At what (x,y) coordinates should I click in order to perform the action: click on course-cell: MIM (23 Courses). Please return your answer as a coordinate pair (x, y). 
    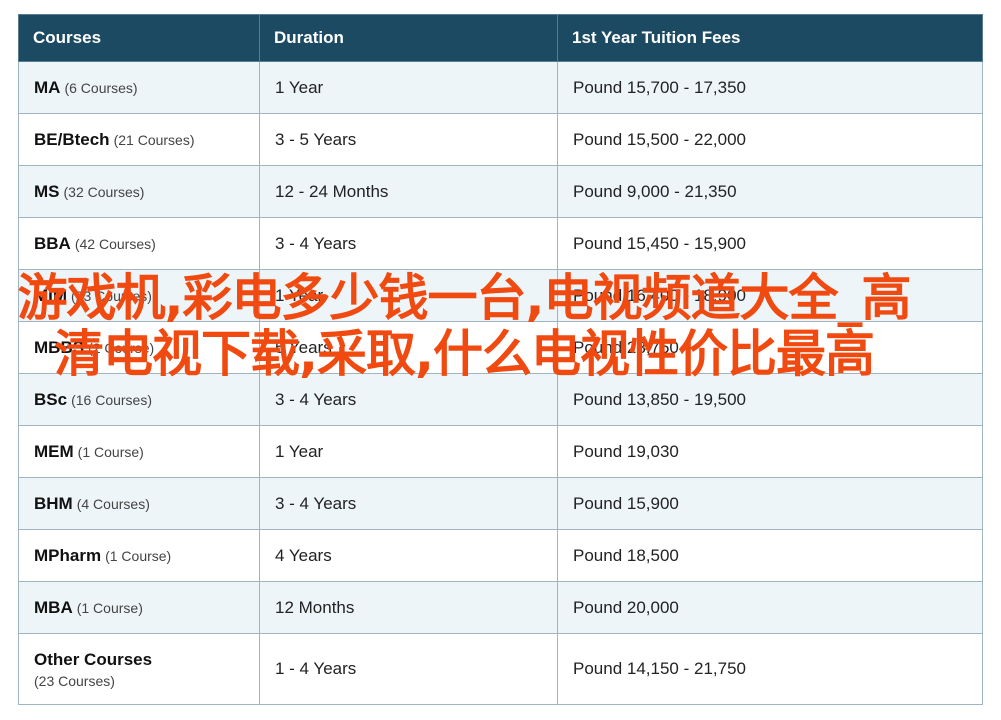
    Looking at the image, I should click on (139, 295).